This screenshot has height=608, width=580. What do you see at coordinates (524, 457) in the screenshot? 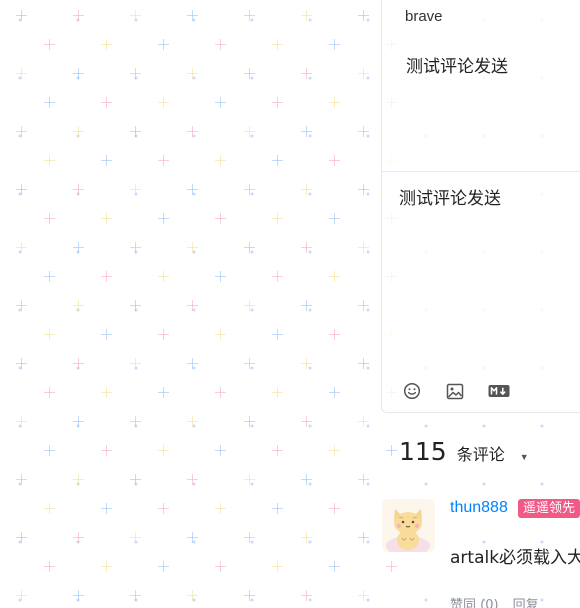
I see `caret-down-icon: ▼` at bounding box center [524, 457].